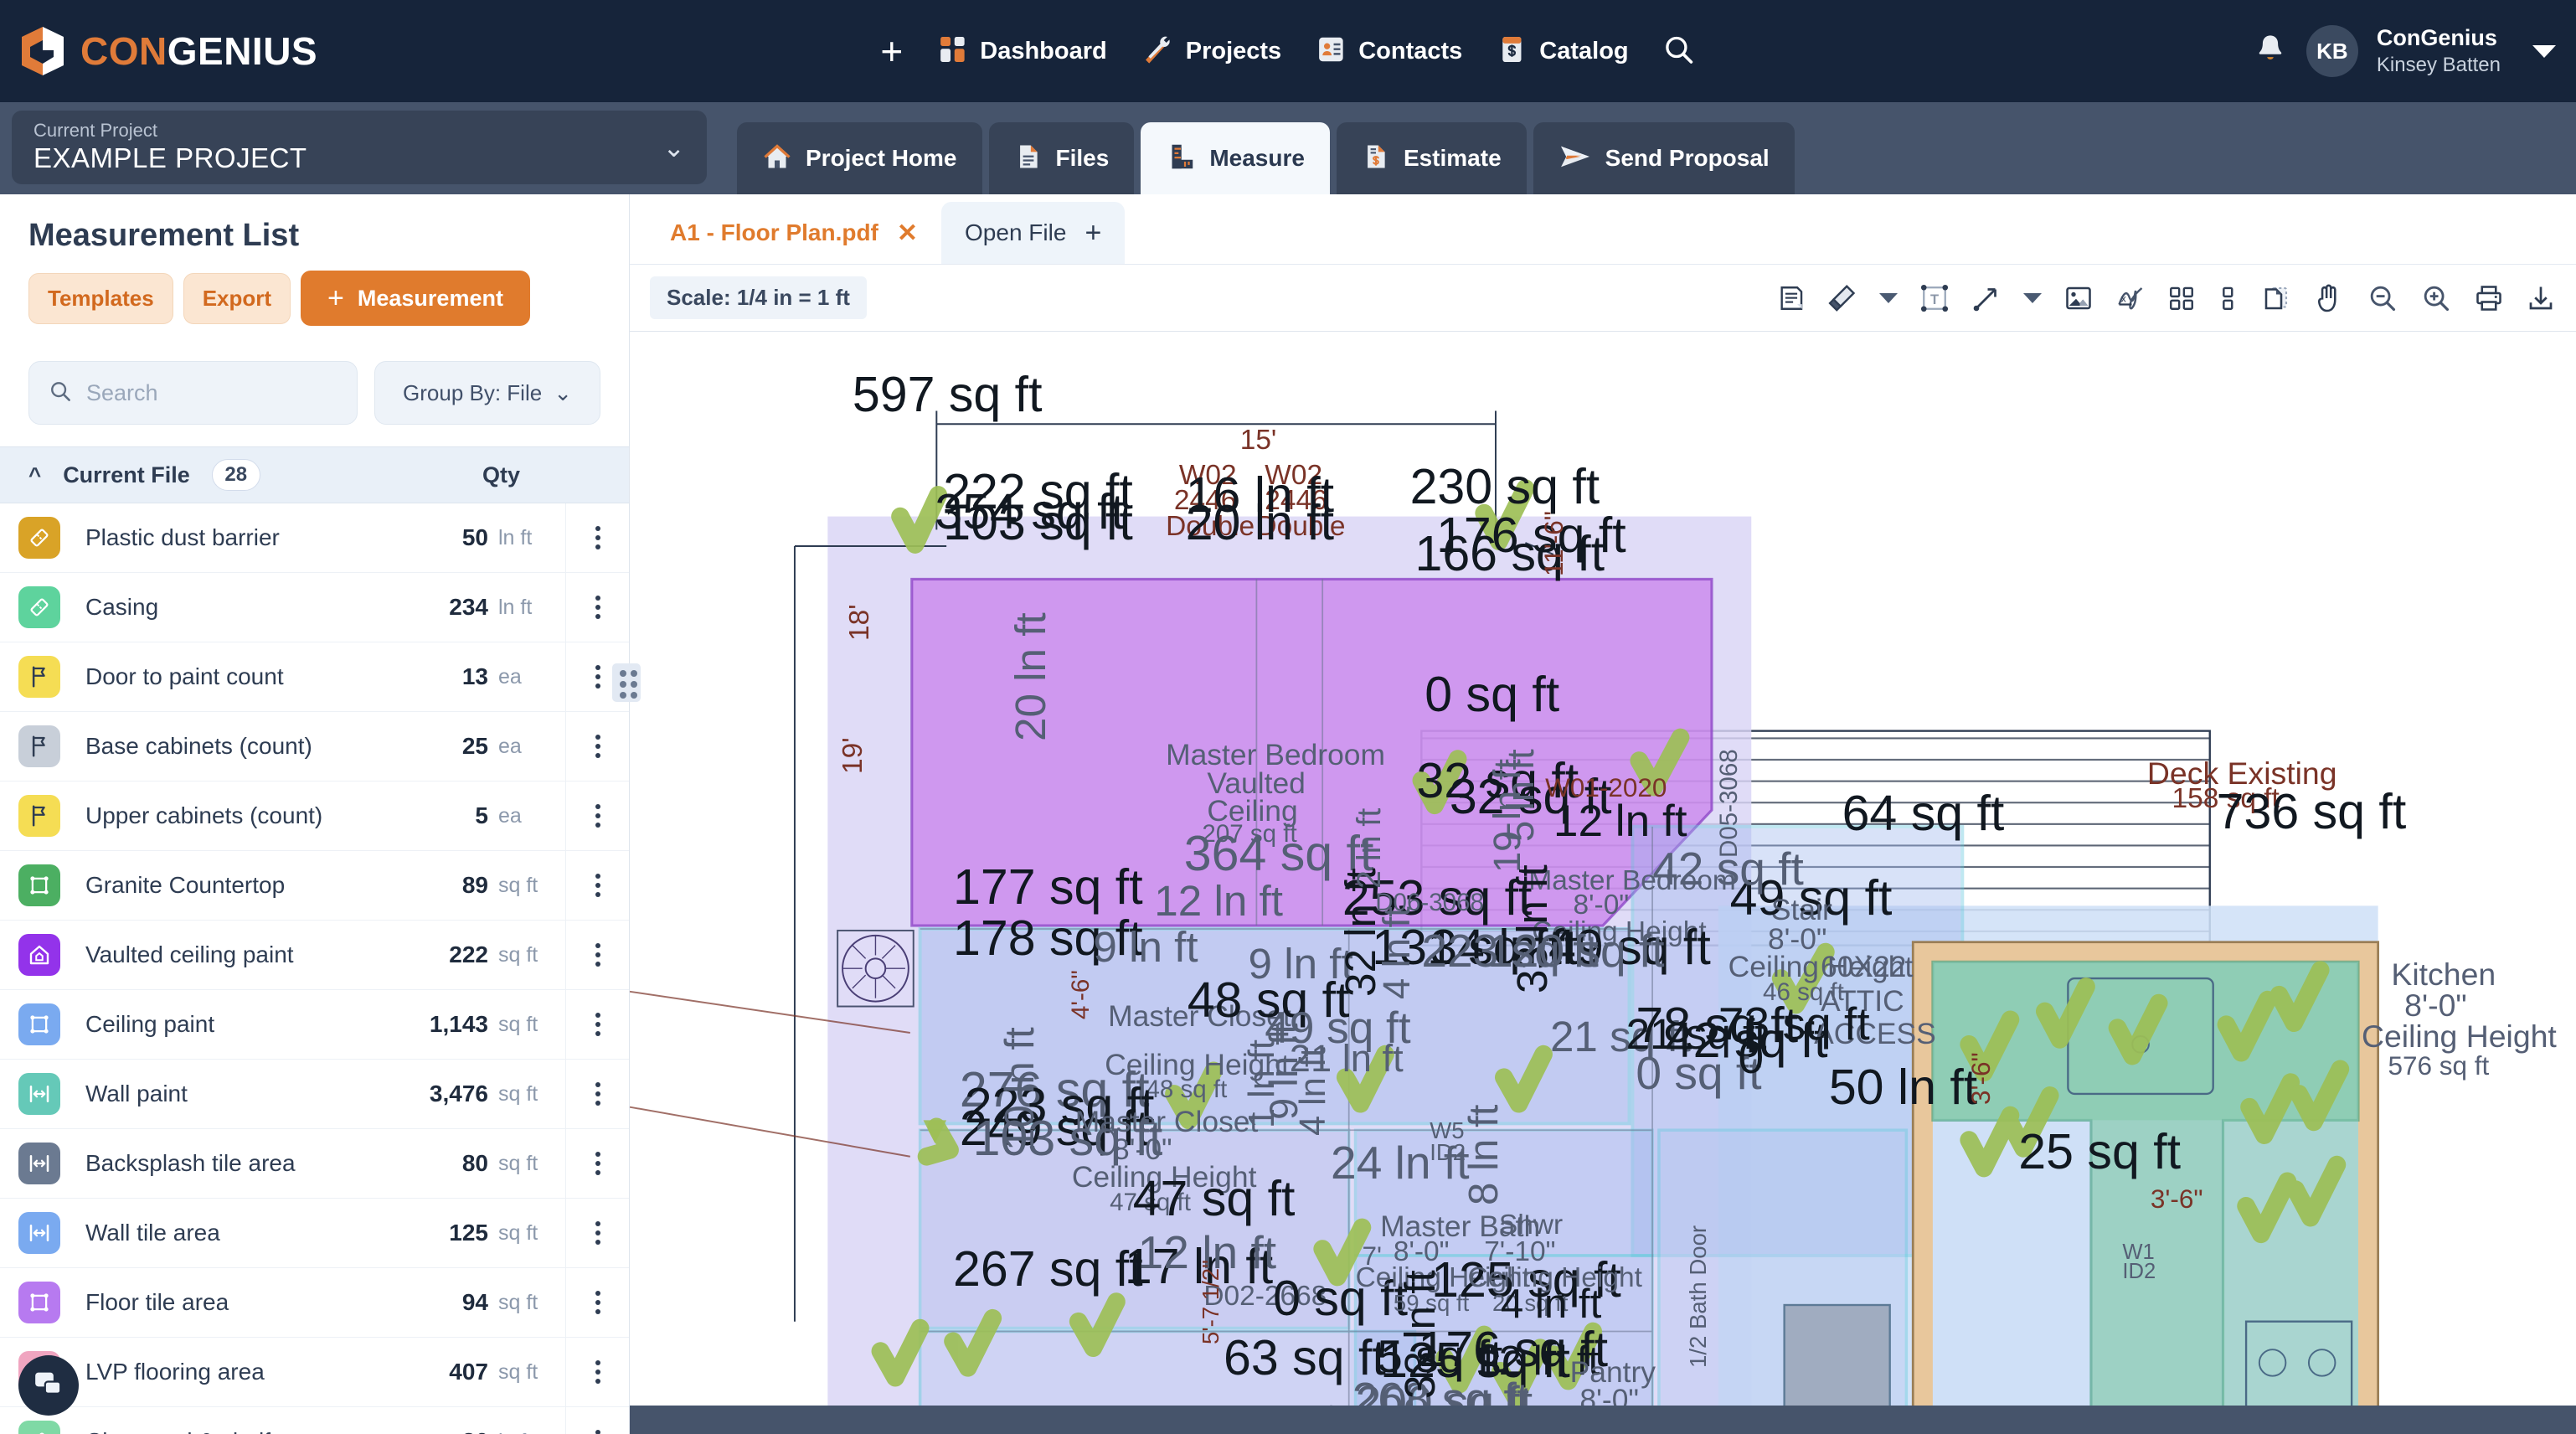 Image resolution: width=2576 pixels, height=1434 pixels. Describe the element at coordinates (415, 298) in the screenshot. I see `add-measurement-button: + Measurement` at that location.